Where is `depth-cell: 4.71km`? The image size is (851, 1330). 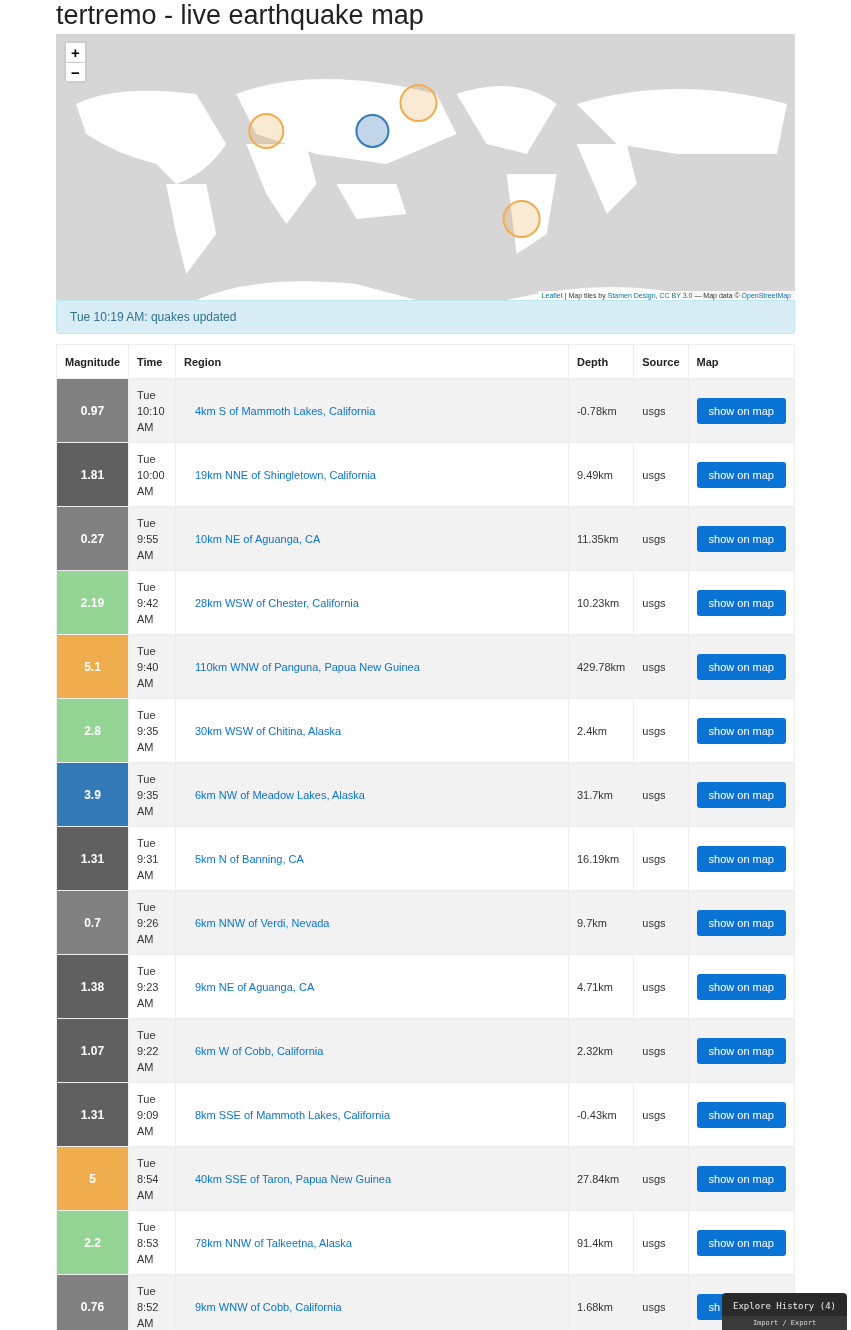
depth-cell: 4.71km is located at coordinates (601, 986).